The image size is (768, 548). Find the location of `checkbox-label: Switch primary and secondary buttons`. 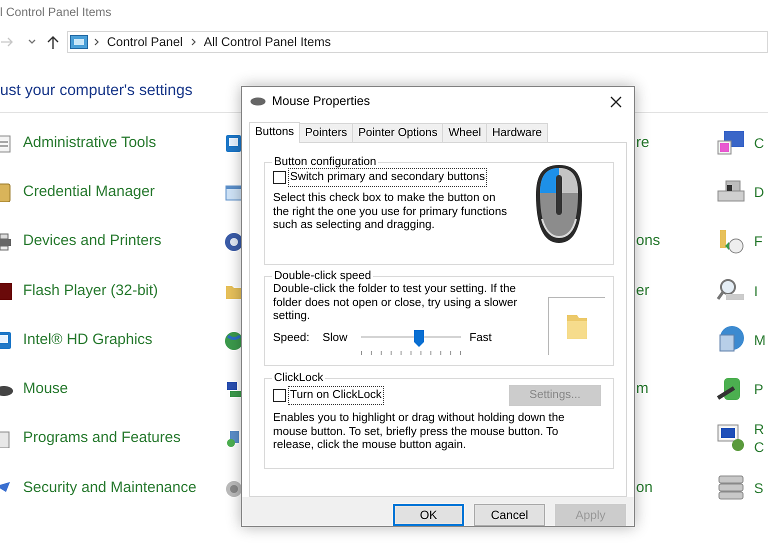

checkbox-label: Switch primary and secondary buttons is located at coordinates (387, 177).